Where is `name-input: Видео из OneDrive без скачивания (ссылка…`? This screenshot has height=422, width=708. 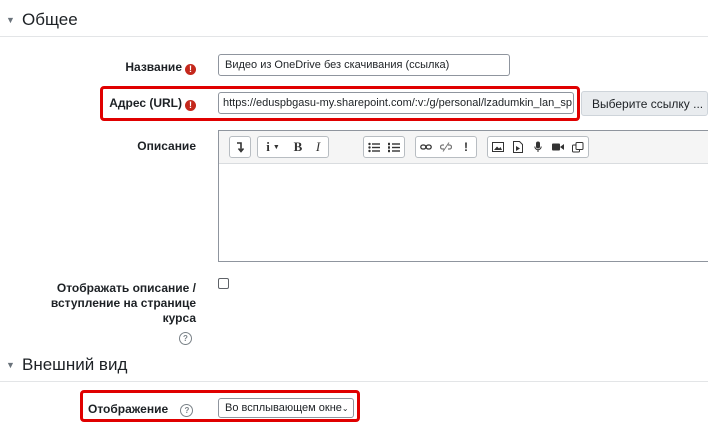 name-input: Видео из OneDrive без скачивания (ссылка… is located at coordinates (364, 65).